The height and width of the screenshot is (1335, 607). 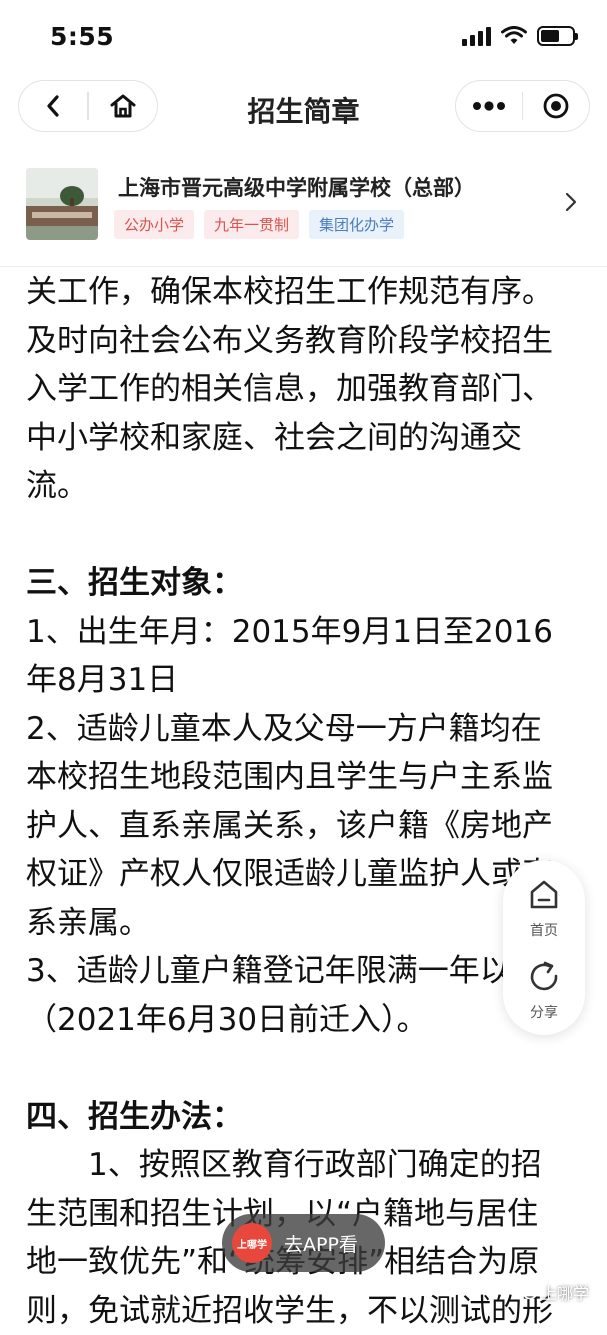 What do you see at coordinates (304, 971) in the screenshot?
I see `article-line: 3、适龄儿童户籍登记年限满一年以上` at bounding box center [304, 971].